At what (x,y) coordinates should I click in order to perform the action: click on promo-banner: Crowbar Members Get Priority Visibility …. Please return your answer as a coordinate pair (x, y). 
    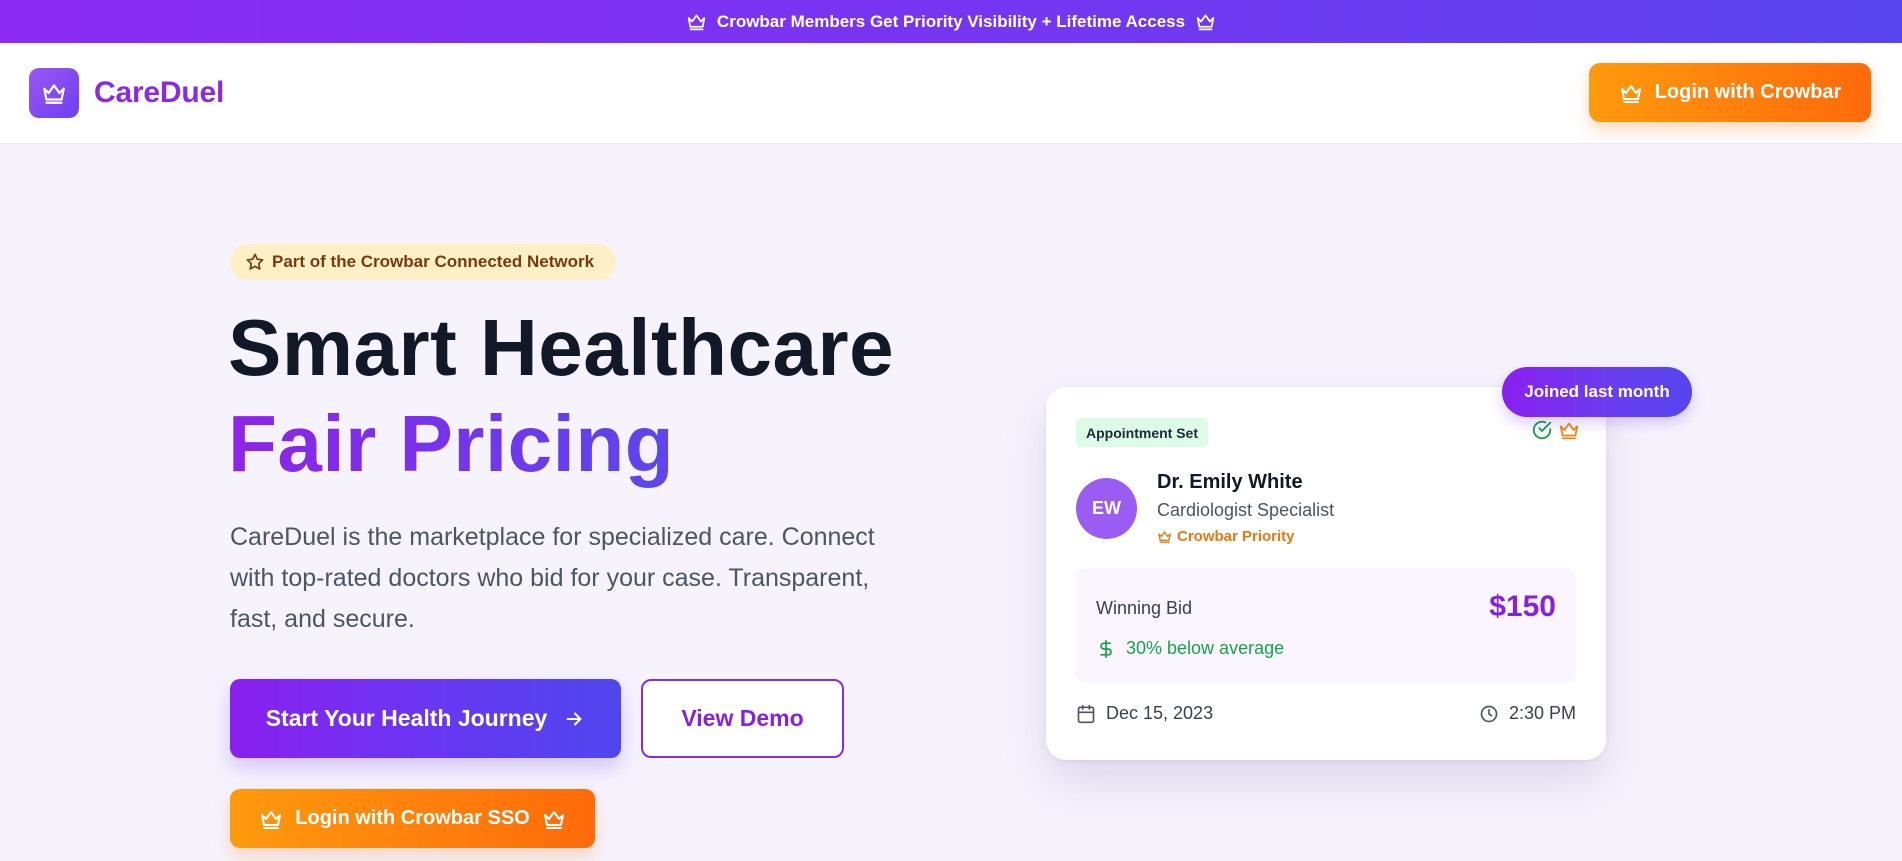
    Looking at the image, I should click on (951, 21).